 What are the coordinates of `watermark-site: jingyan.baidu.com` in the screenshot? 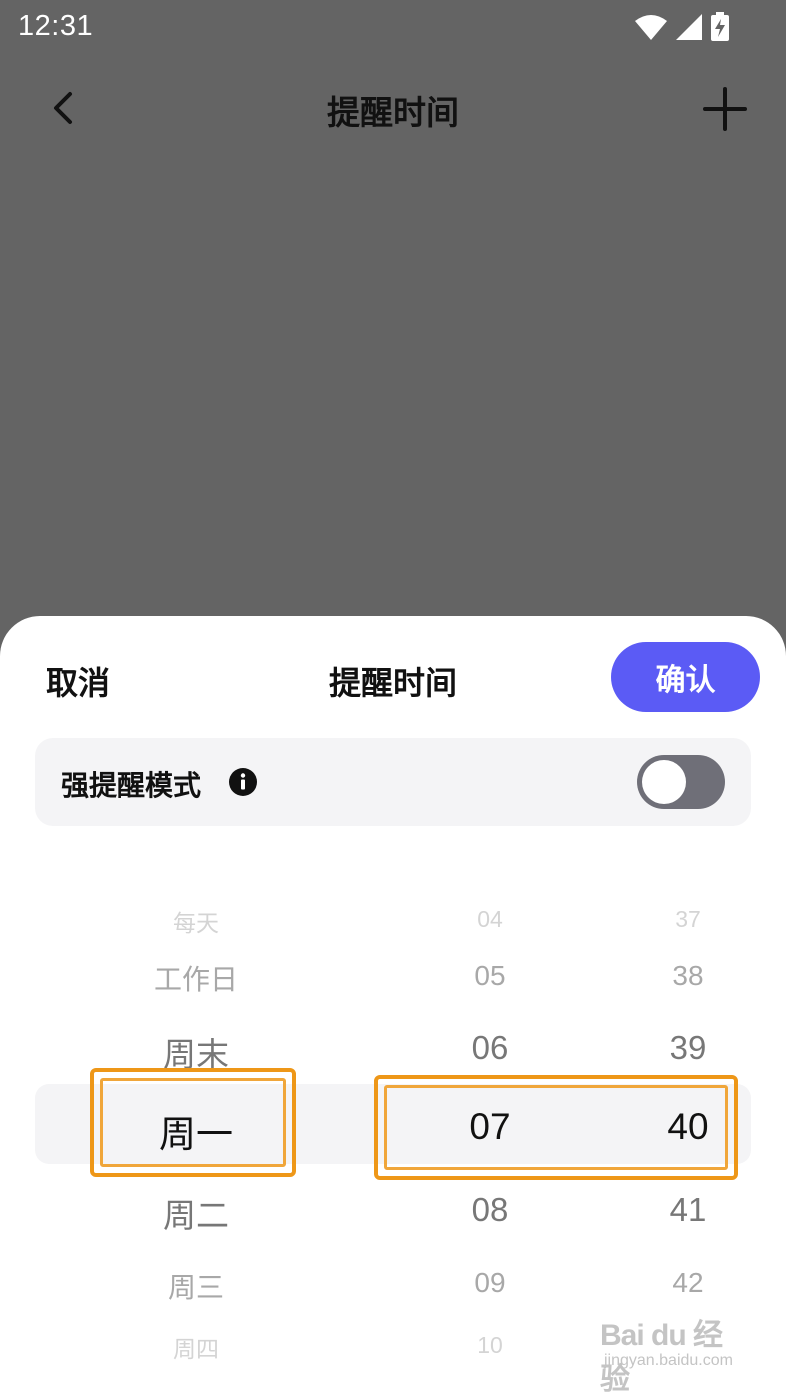 It's located at (668, 1360).